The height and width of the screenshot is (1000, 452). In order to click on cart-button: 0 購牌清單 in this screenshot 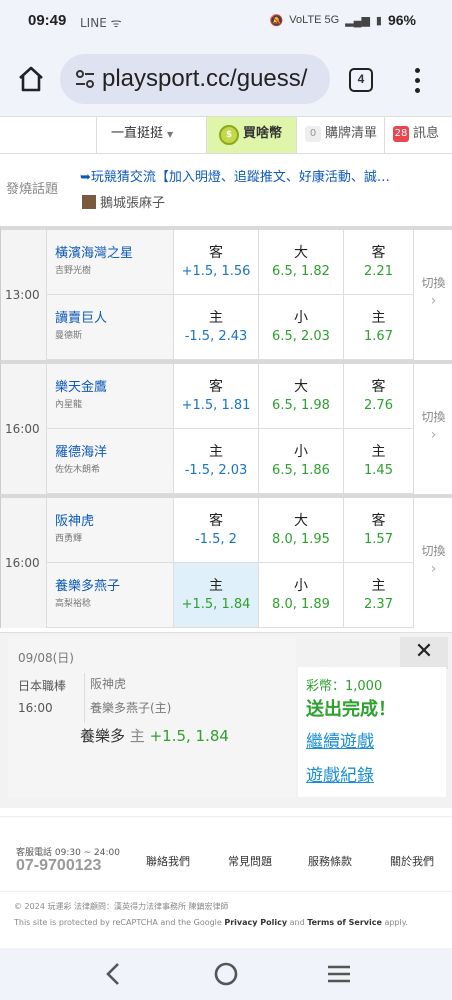, I will do `click(340, 135)`.